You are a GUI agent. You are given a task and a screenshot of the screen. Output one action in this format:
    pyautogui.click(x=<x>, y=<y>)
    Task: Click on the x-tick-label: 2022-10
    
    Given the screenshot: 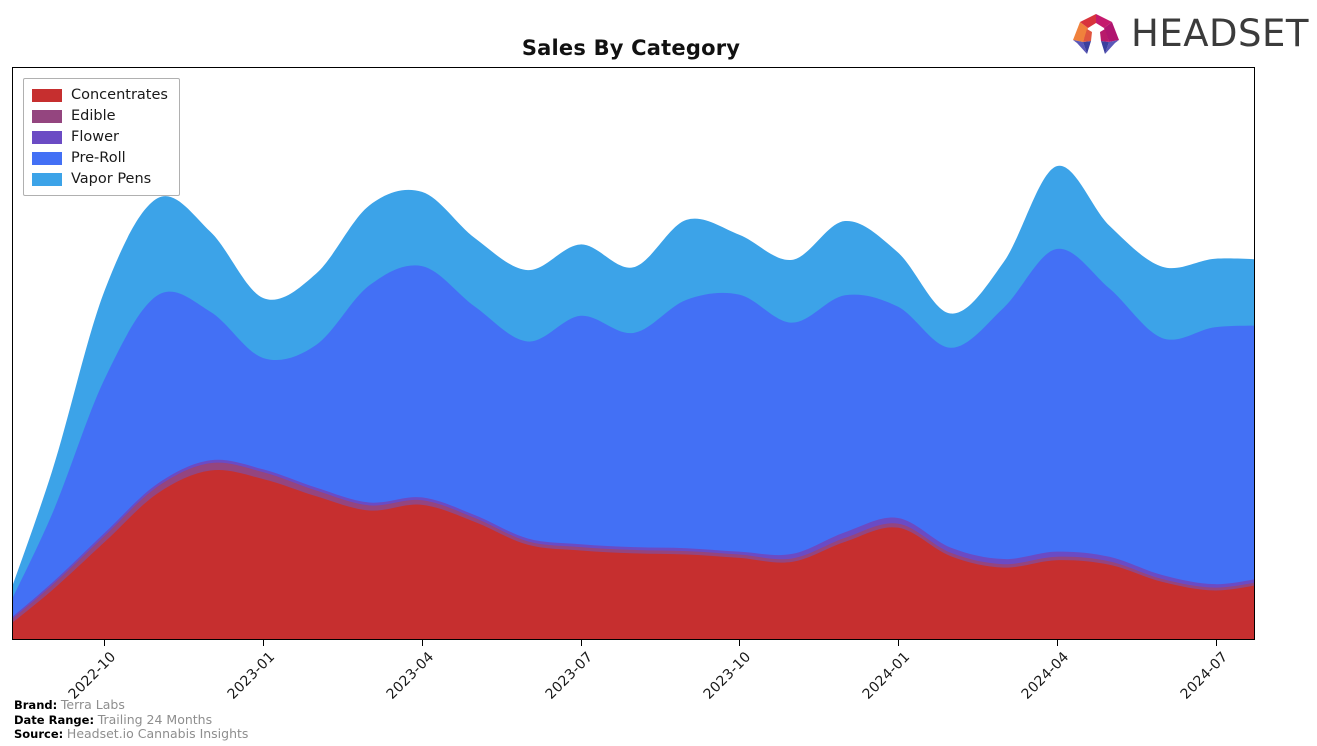 What is the action you would take?
    pyautogui.click(x=92, y=676)
    